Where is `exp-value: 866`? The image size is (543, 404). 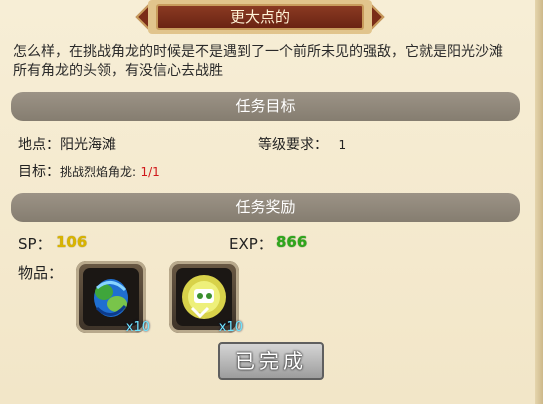
exp-value: 866 is located at coordinates (292, 242).